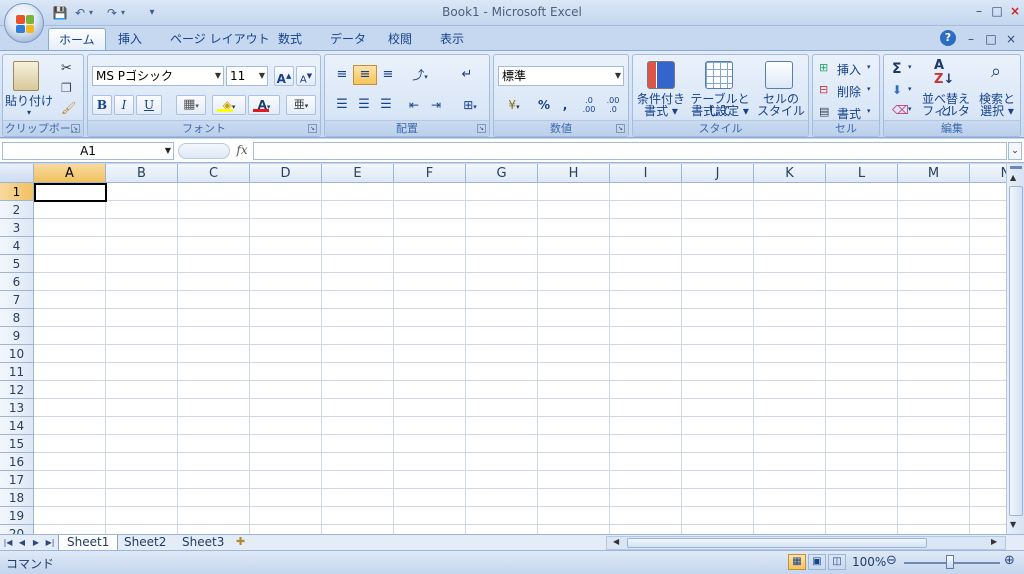 The image size is (1024, 574). Describe the element at coordinates (661, 111) in the screenshot. I see `conditional-format-label-2: 書式 ▾` at that location.